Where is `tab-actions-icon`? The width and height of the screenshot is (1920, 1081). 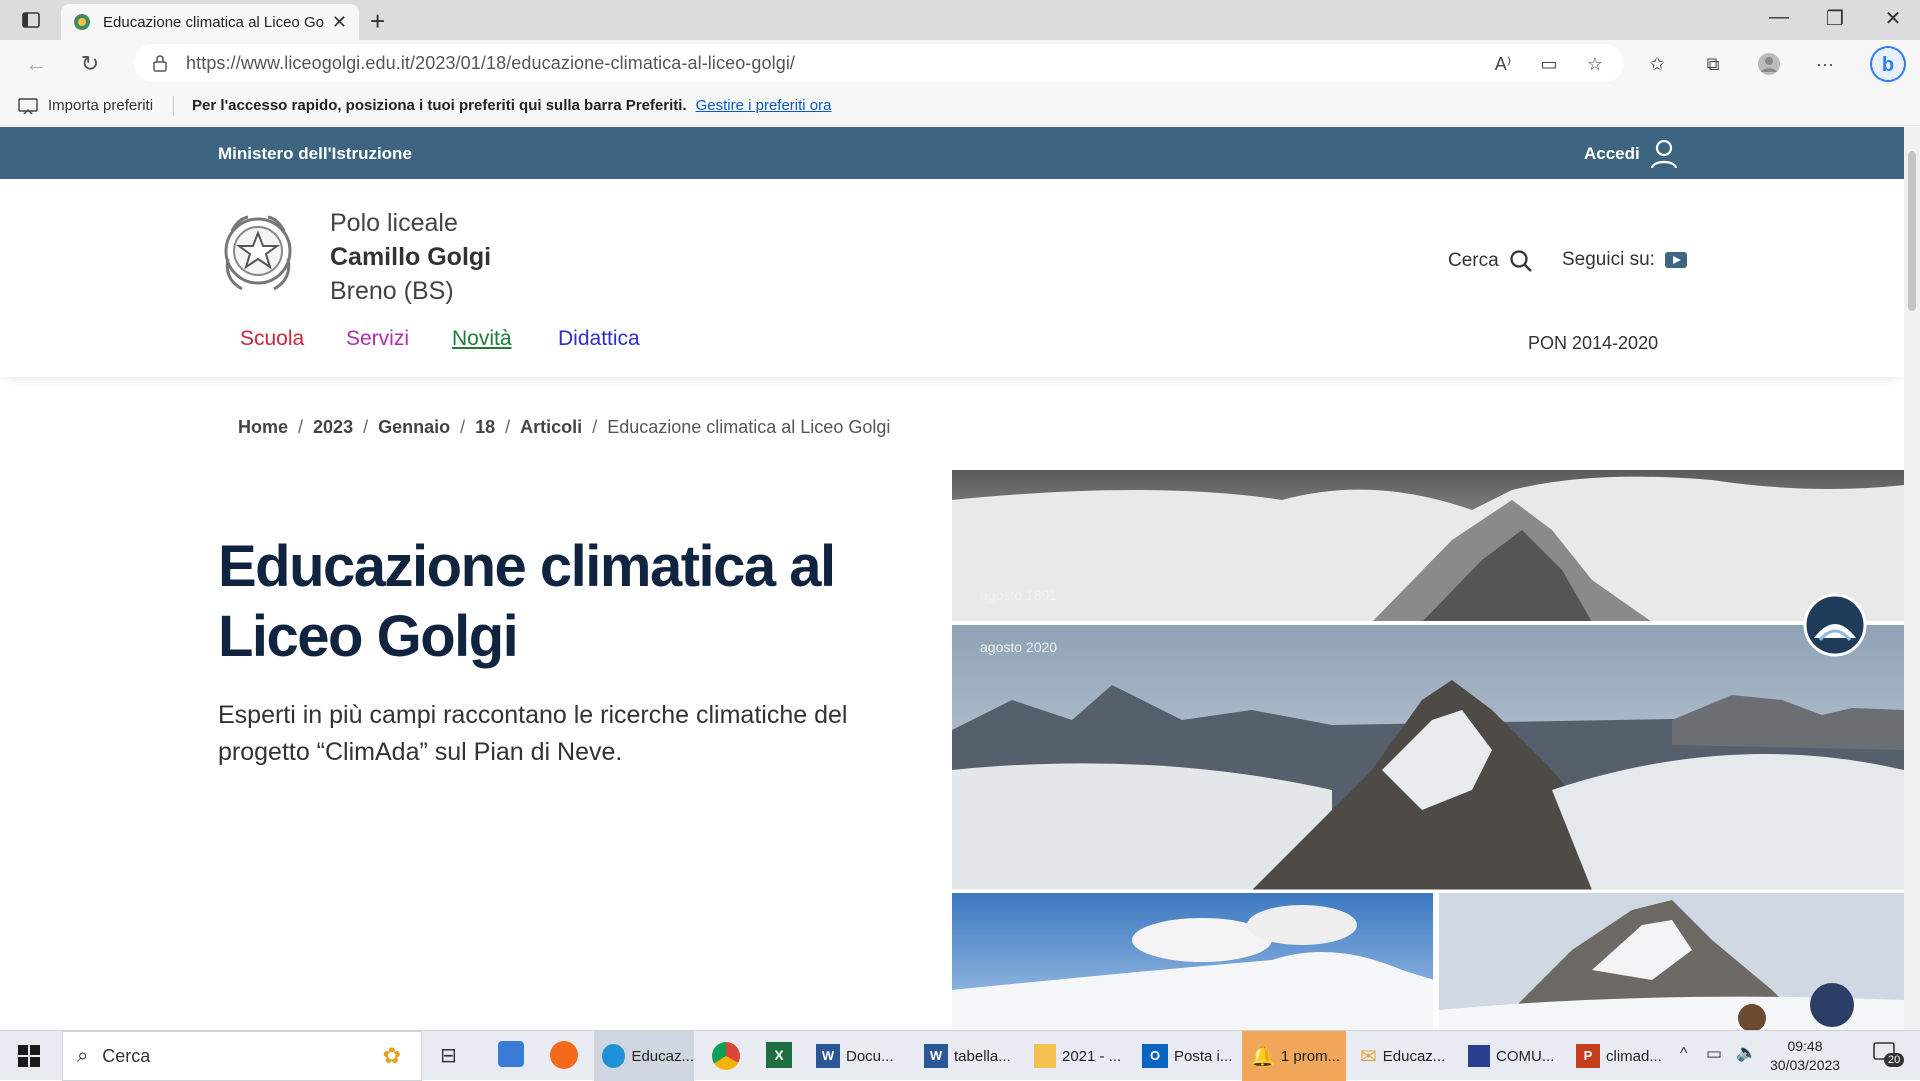 tab-actions-icon is located at coordinates (31, 20).